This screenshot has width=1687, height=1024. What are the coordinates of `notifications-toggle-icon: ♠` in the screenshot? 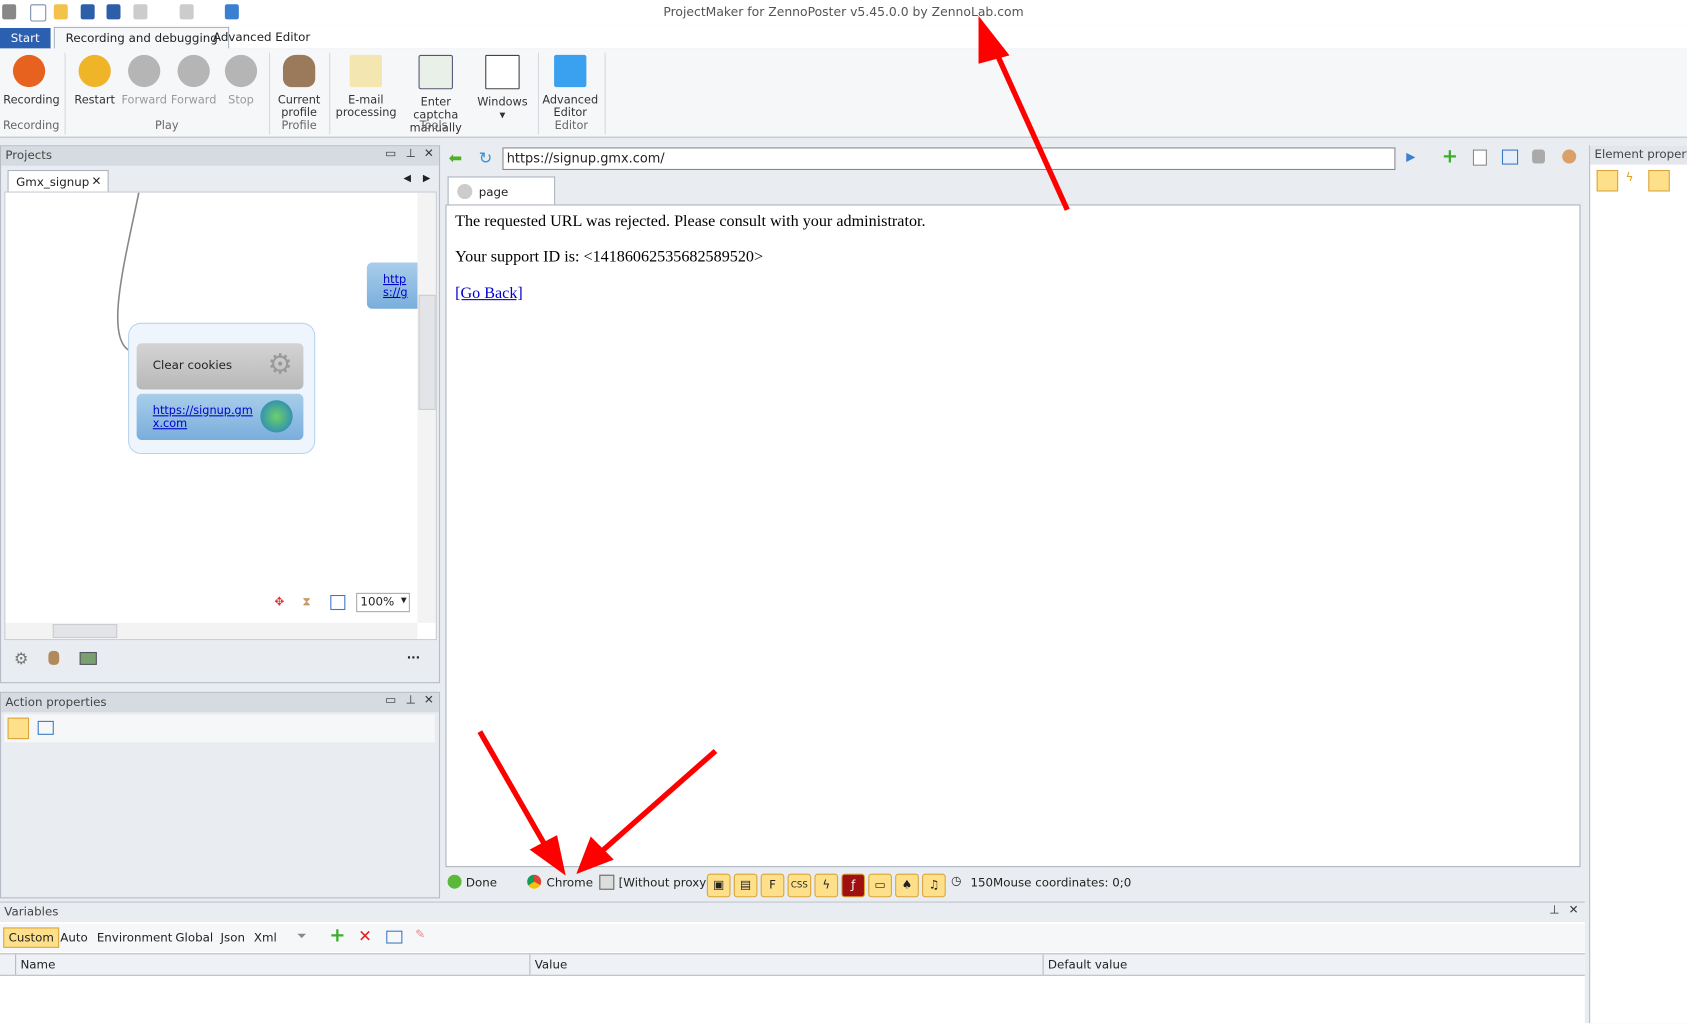 It's located at (907, 885).